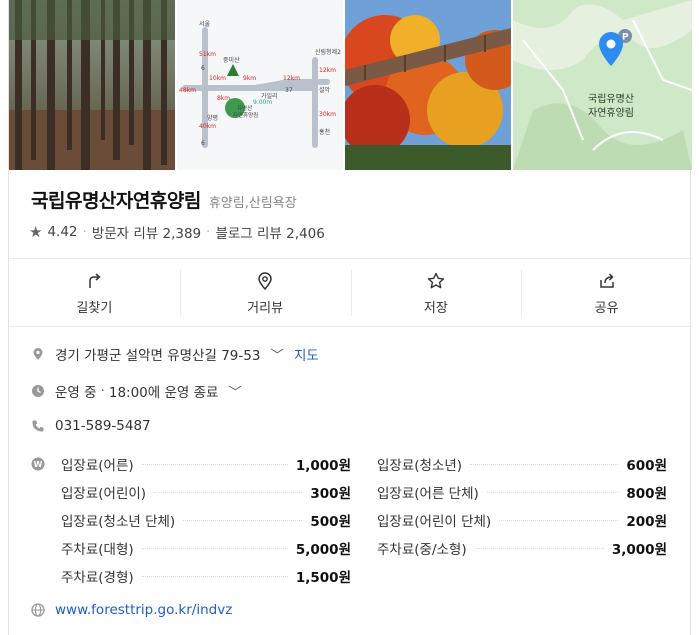 Image resolution: width=699 pixels, height=635 pixels. Describe the element at coordinates (606, 293) in the screenshot. I see `share-button: 공유` at that location.